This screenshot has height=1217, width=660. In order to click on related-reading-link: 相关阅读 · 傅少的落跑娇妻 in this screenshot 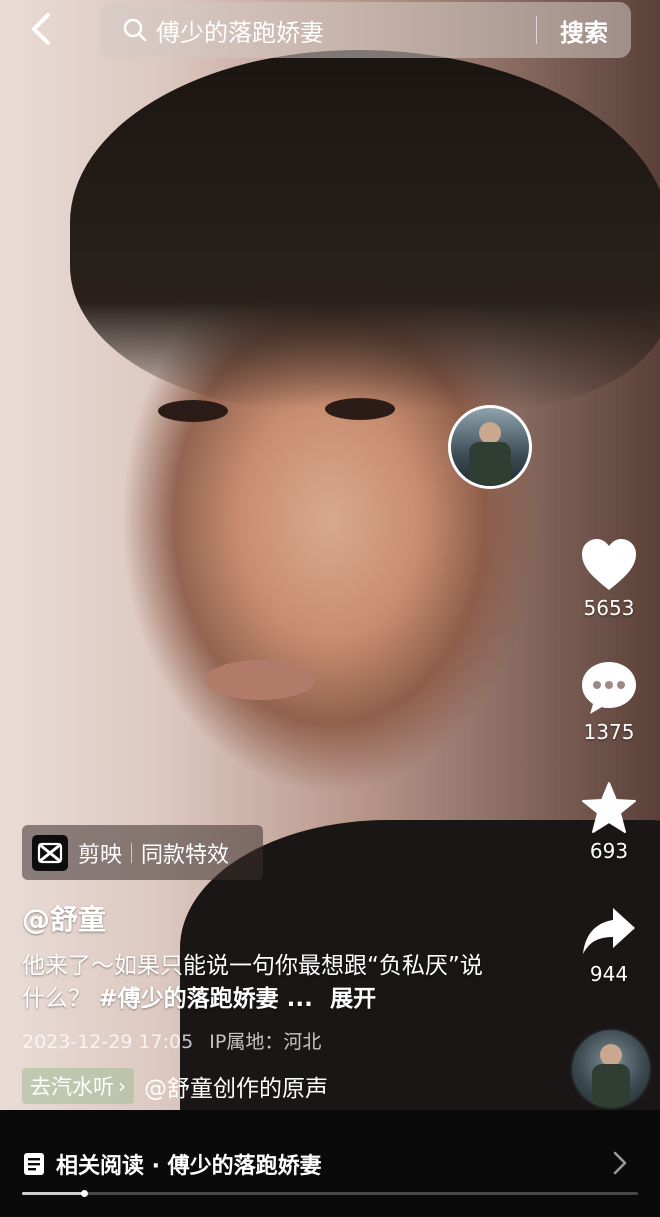, I will do `click(172, 1164)`.